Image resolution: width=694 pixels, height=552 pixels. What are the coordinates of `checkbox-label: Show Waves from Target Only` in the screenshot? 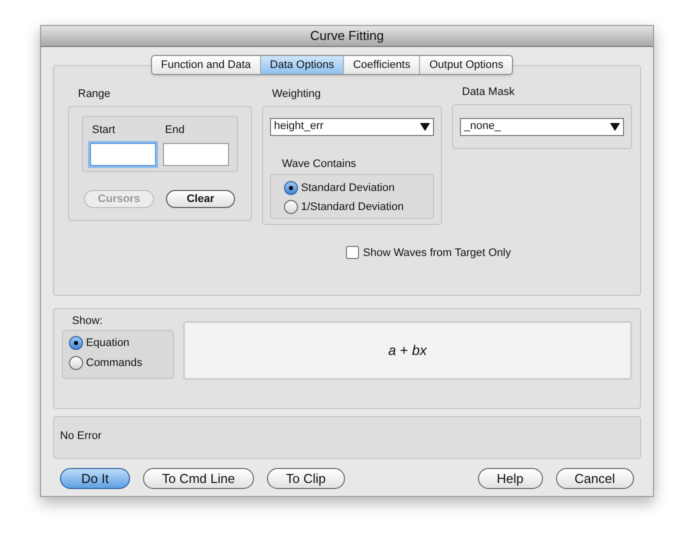 It's located at (437, 253).